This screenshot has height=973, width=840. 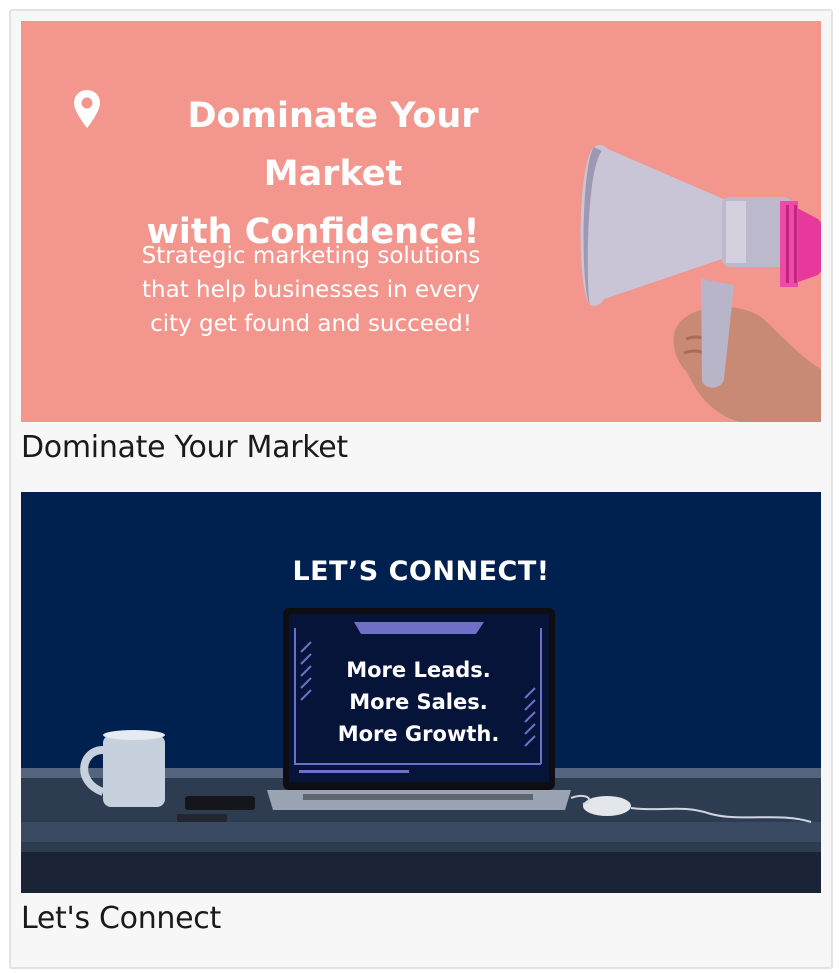 What do you see at coordinates (418, 734) in the screenshot?
I see `screen-line-3: More Growth.` at bounding box center [418, 734].